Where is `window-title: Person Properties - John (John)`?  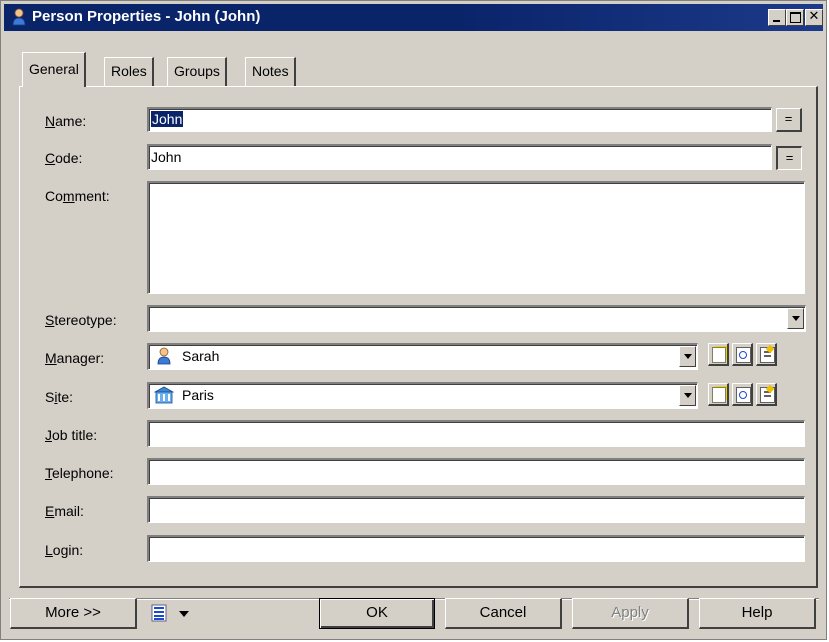
window-title: Person Properties - John (John) is located at coordinates (146, 16).